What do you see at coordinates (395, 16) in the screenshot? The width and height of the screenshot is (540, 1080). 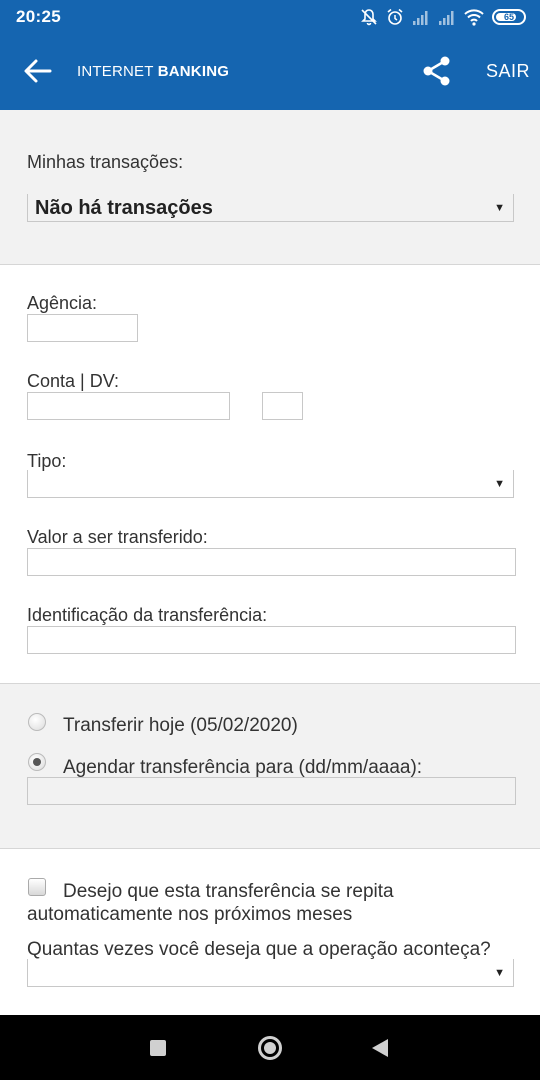 I see `alarm-icon` at bounding box center [395, 16].